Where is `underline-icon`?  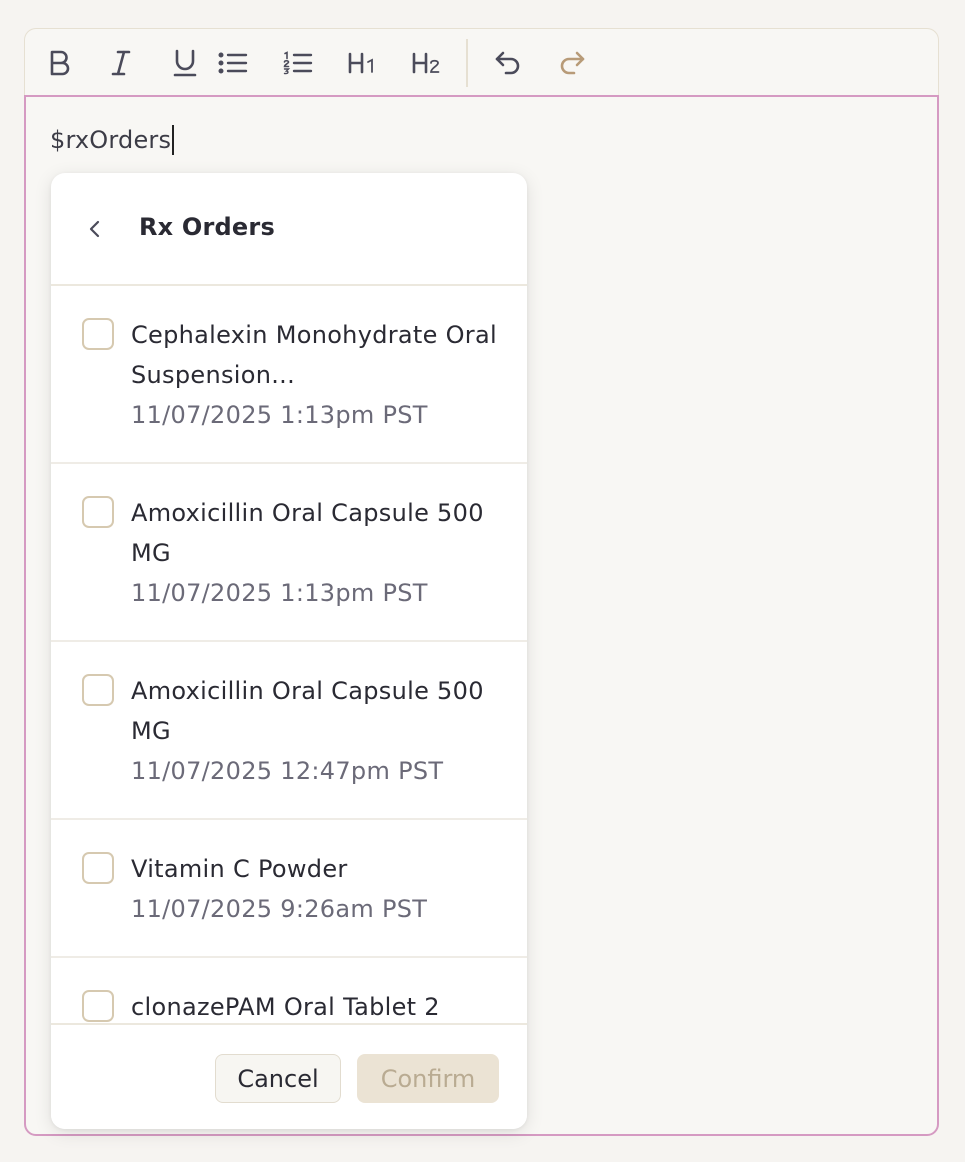 underline-icon is located at coordinates (185, 63).